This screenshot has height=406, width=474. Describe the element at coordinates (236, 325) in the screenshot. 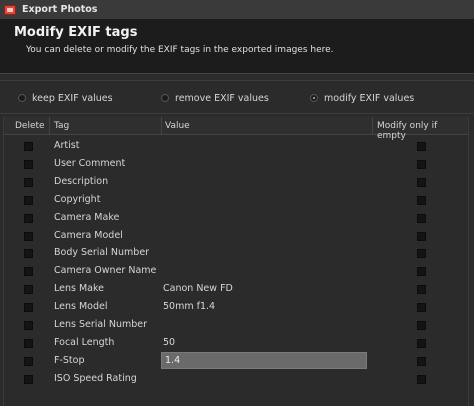

I see `table-row: Lens Serial Number` at that location.